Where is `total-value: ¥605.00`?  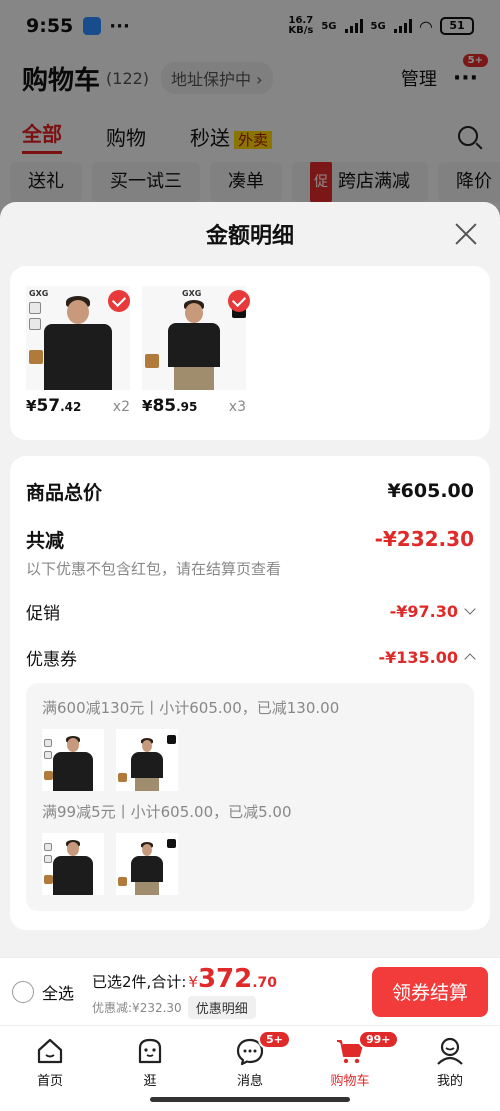 total-value: ¥605.00 is located at coordinates (430, 491).